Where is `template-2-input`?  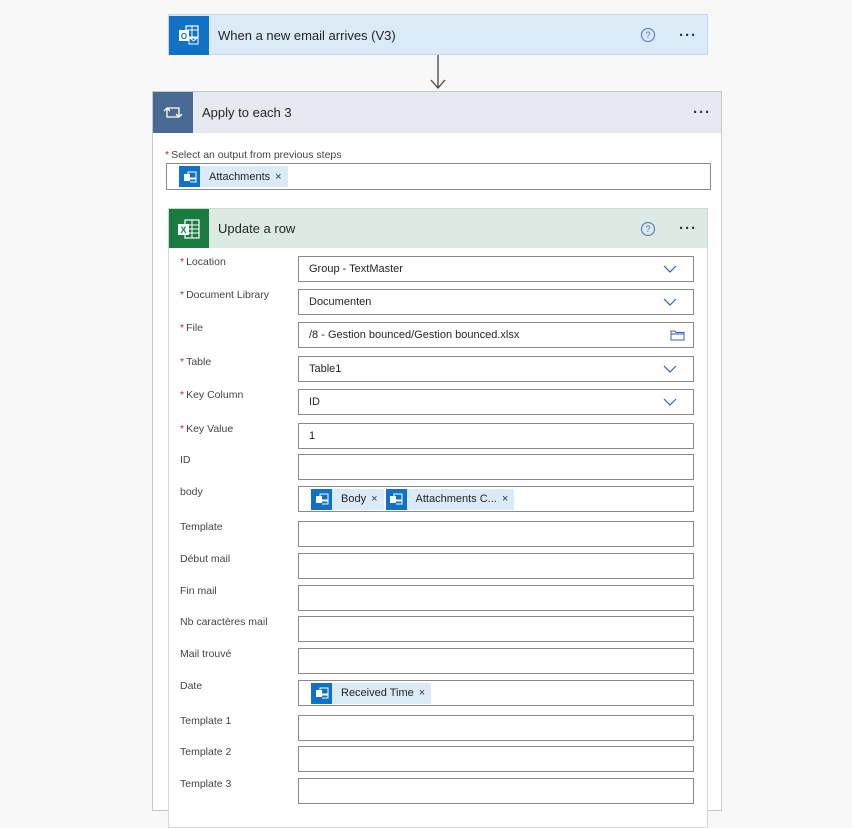 template-2-input is located at coordinates (496, 759).